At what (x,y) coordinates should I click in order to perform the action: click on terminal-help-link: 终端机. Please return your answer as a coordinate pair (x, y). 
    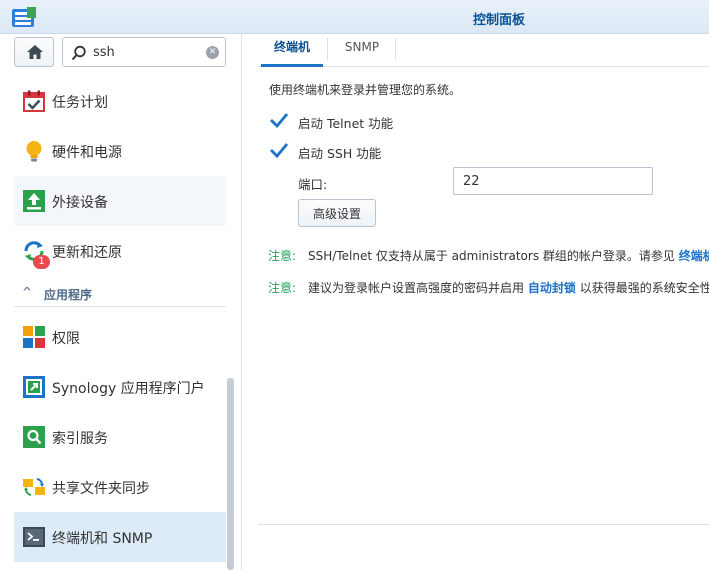
    Looking at the image, I should click on (694, 256).